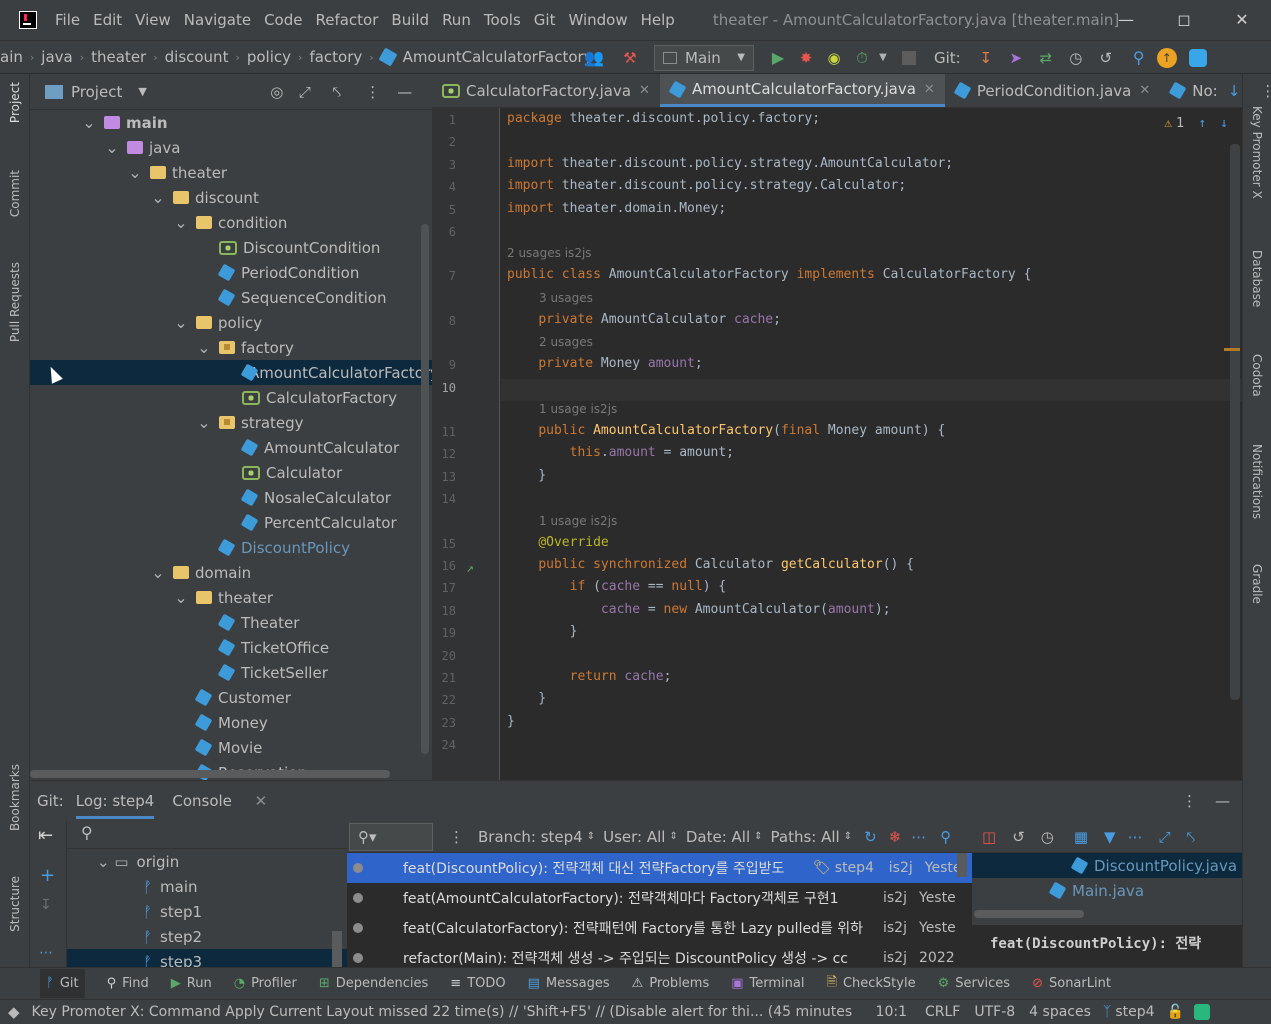 This screenshot has width=1271, height=1024. I want to click on lock-icon: 🔓, so click(1175, 1012).